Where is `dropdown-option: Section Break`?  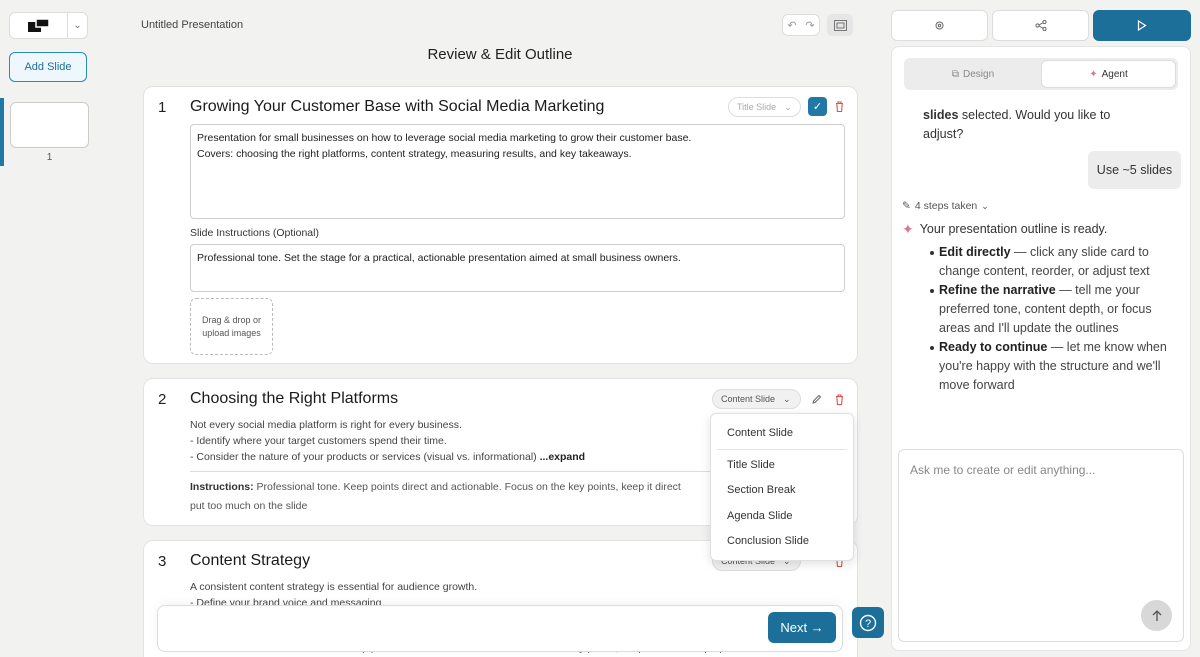 dropdown-option: Section Break is located at coordinates (761, 490).